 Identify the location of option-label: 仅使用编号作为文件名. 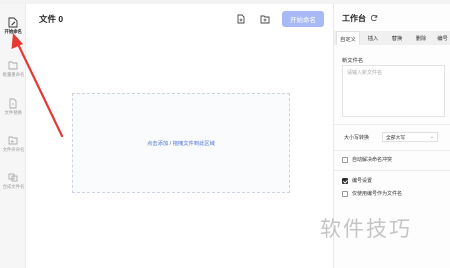
(377, 194).